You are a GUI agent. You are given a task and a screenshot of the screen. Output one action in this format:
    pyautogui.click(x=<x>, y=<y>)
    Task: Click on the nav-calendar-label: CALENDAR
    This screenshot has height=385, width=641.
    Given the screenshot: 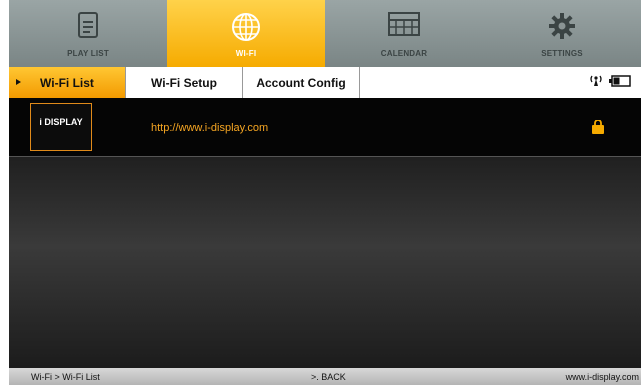 What is the action you would take?
    pyautogui.click(x=404, y=53)
    